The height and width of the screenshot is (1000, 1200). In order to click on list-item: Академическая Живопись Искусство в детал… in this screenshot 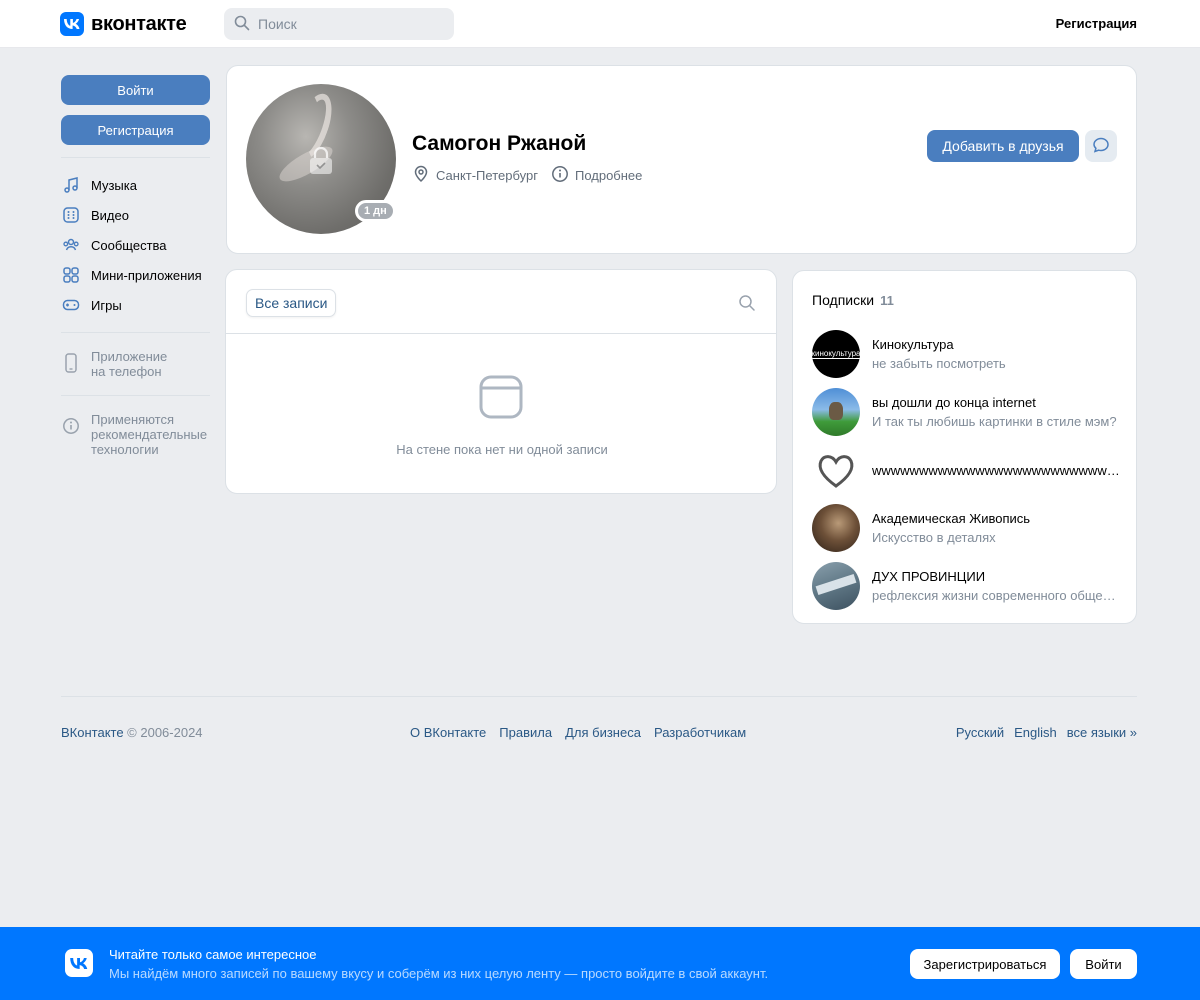, I will do `click(966, 528)`.